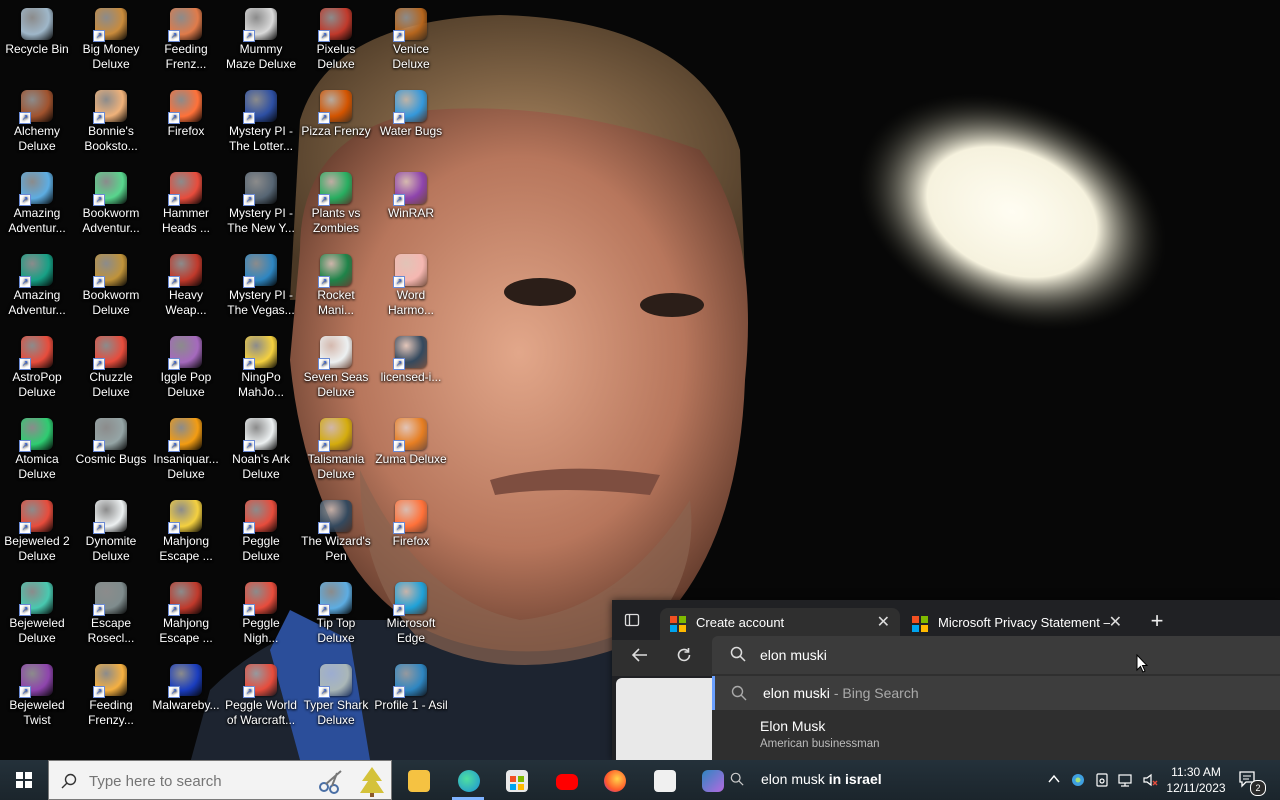  I want to click on address-input, so click(1010, 655).